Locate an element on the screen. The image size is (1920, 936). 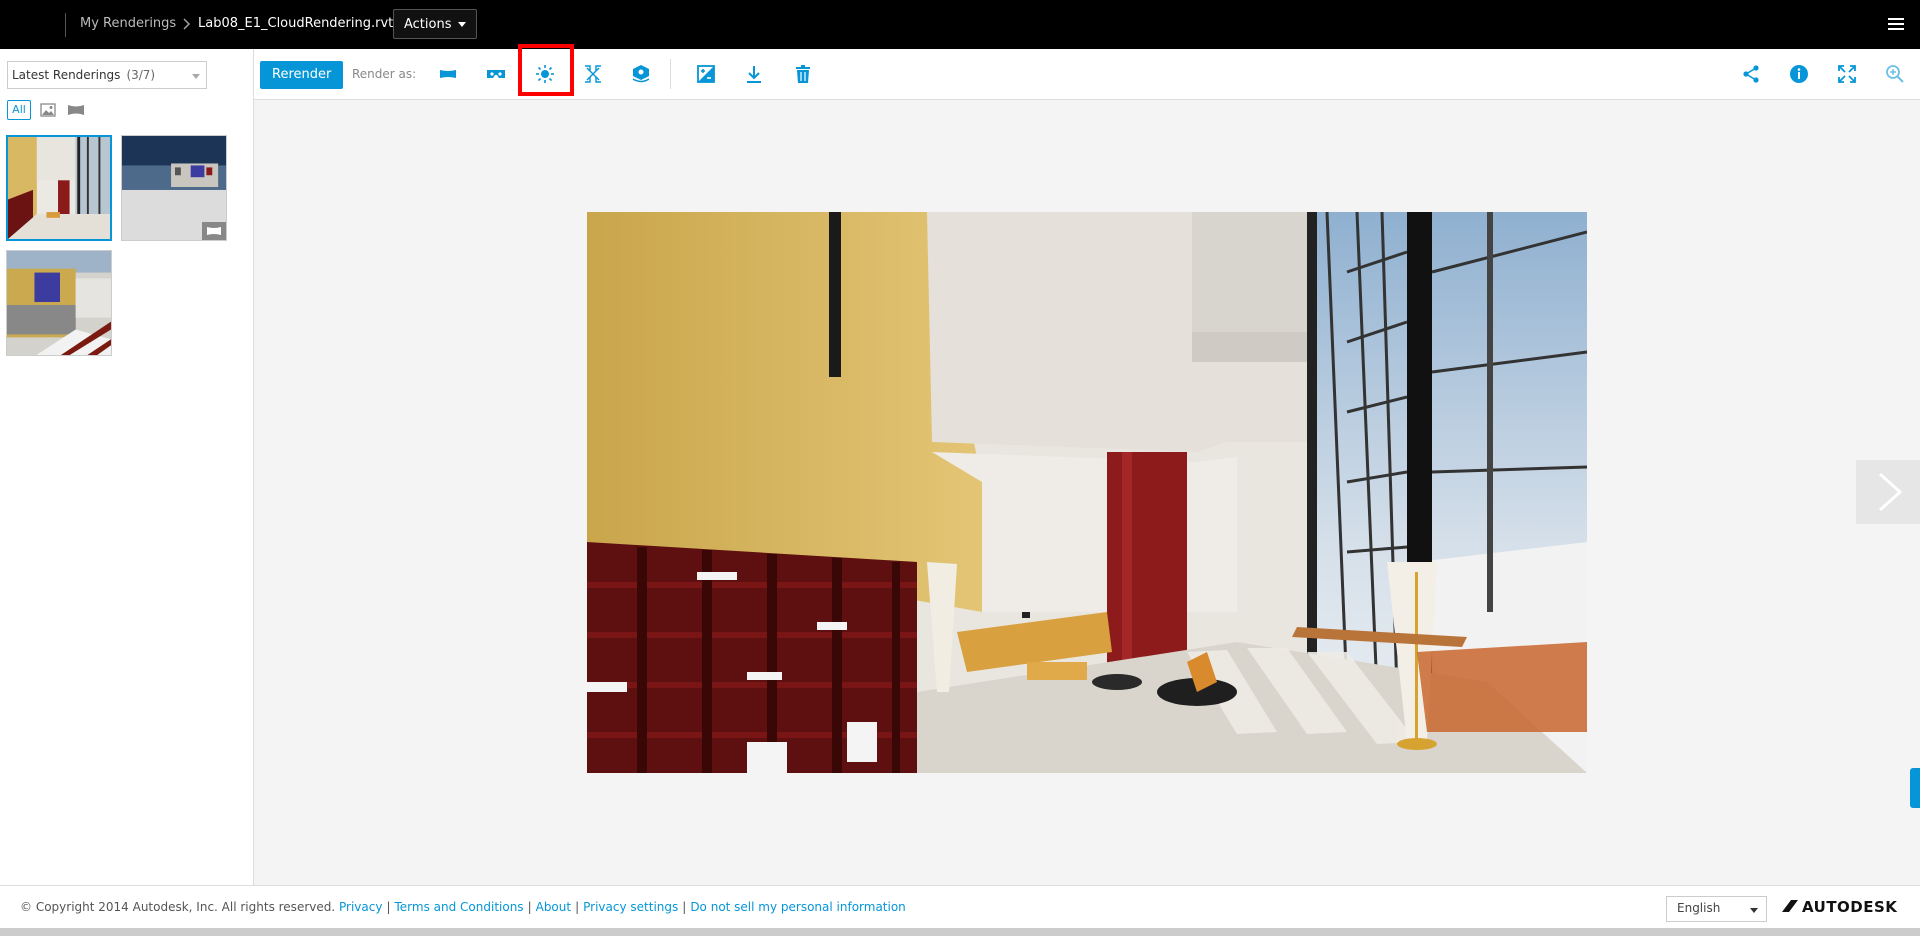
zoom-icon is located at coordinates (1895, 74).